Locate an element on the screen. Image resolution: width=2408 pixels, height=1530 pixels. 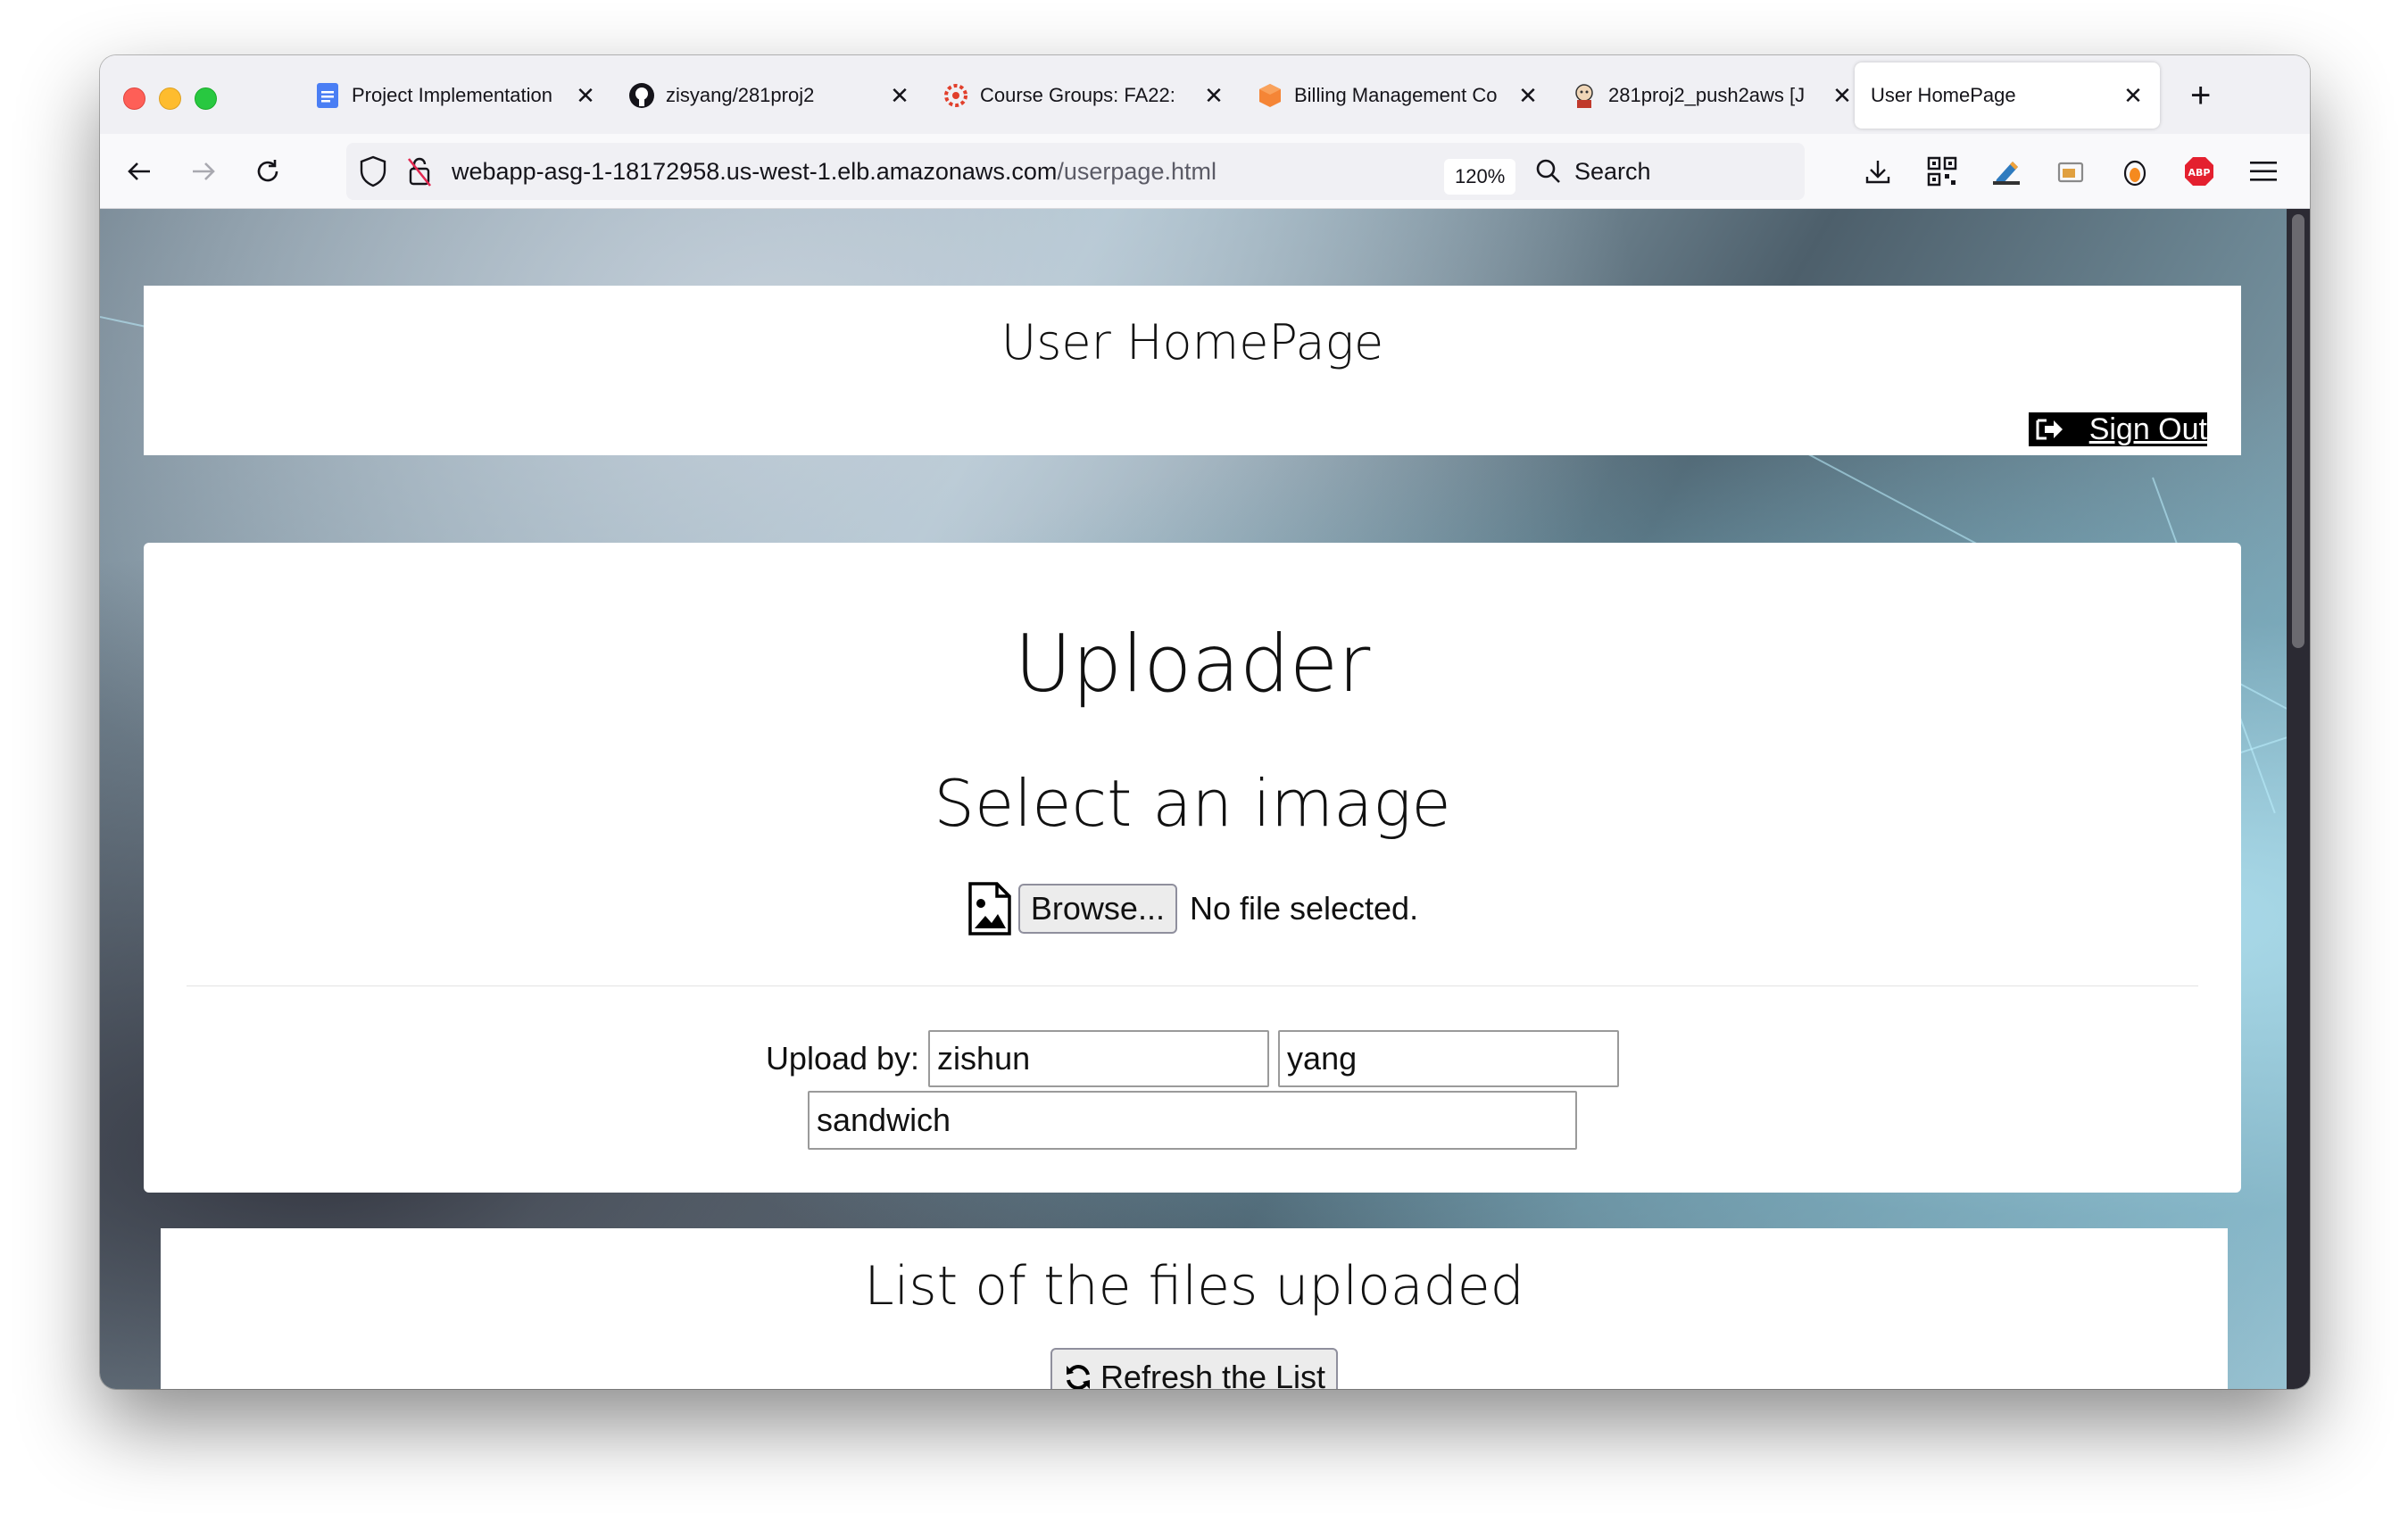
canvas-icon is located at coordinates (955, 95).